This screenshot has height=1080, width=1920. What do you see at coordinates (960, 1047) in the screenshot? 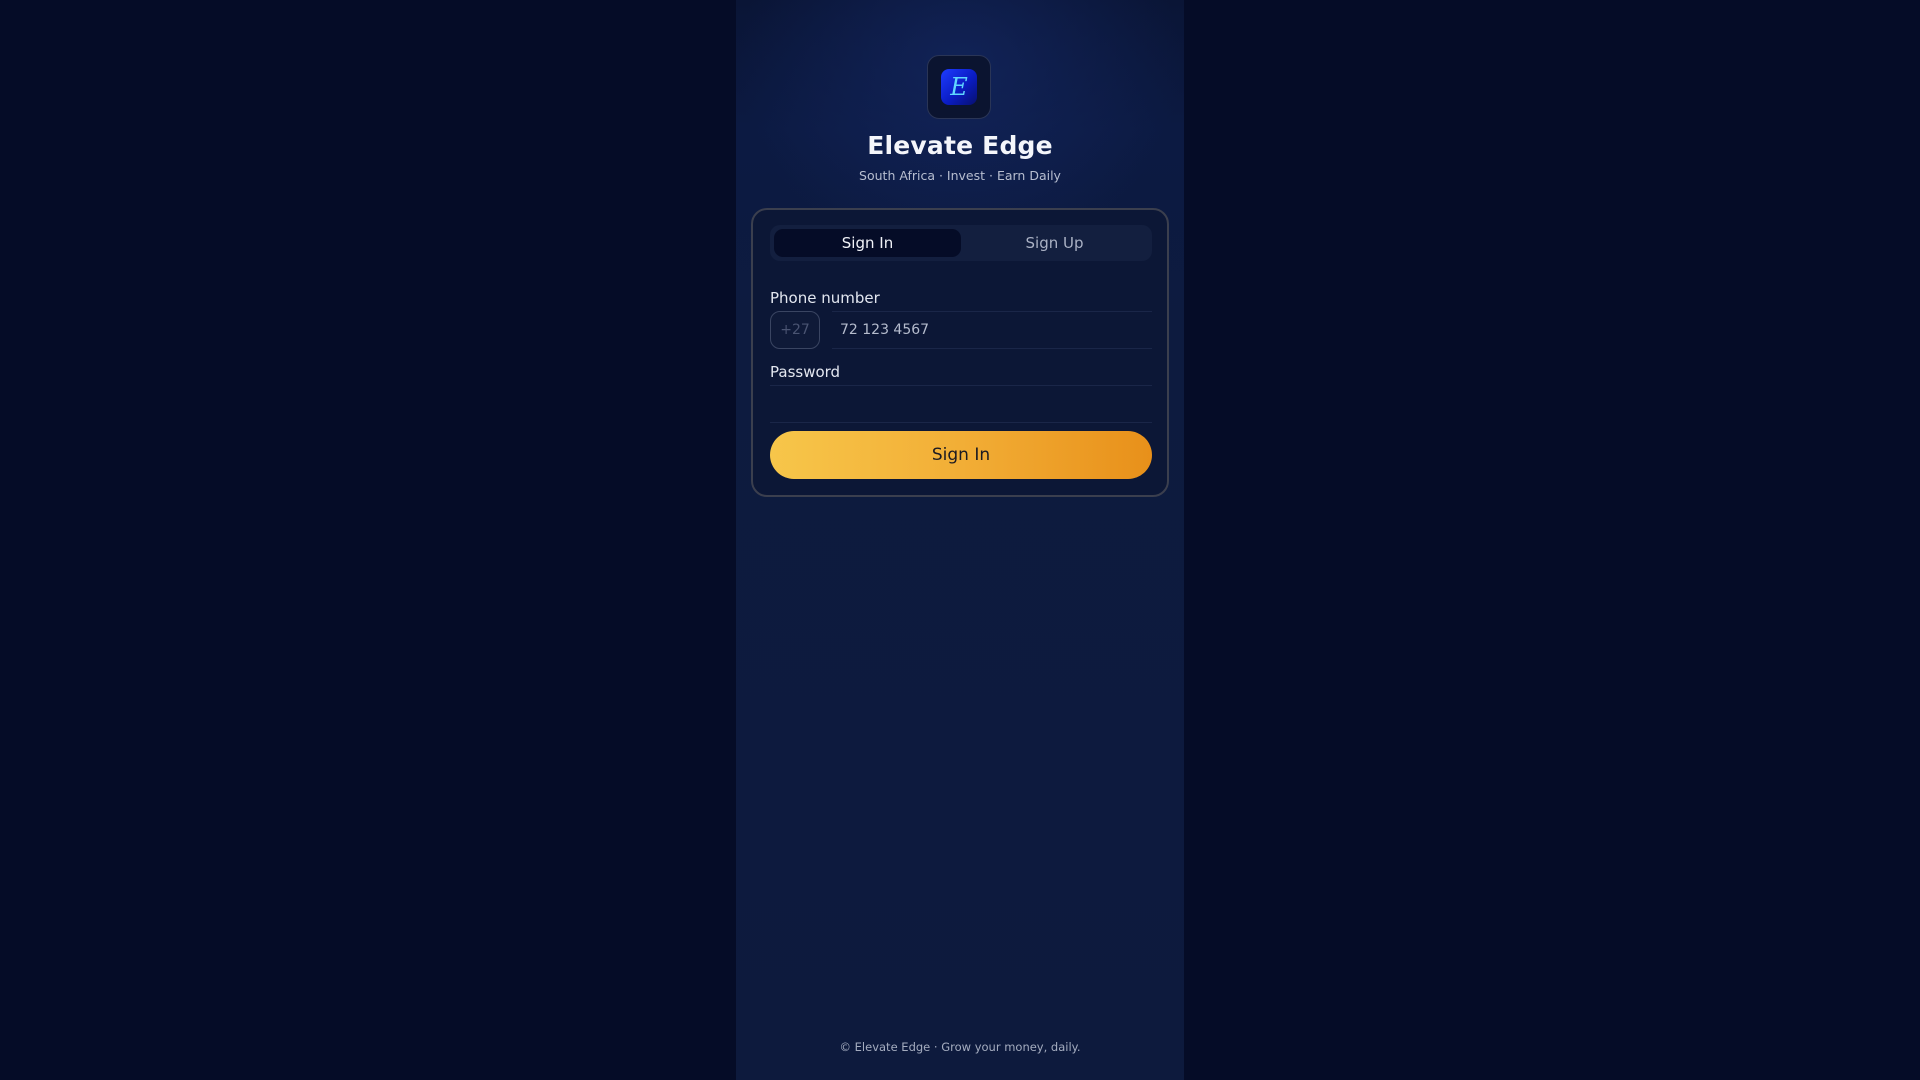
I see `footer-text: © Elevate Edge · Grow your money, daily.` at bounding box center [960, 1047].